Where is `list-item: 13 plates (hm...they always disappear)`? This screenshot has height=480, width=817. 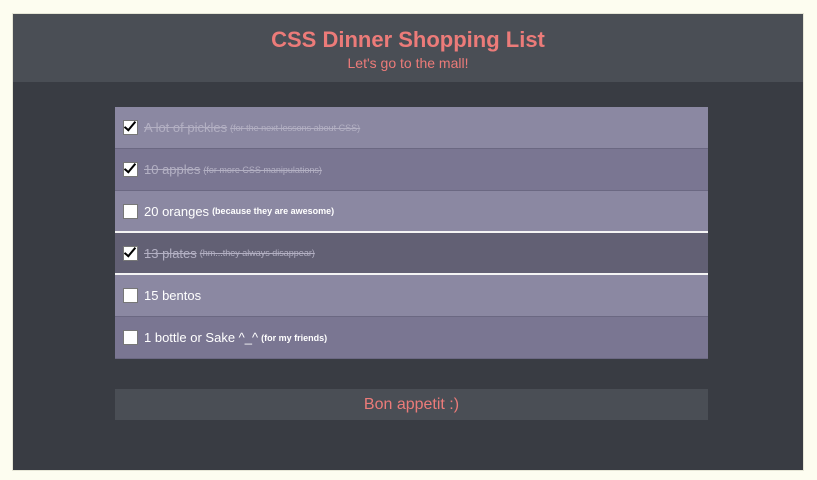 list-item: 13 plates (hm...they always disappear) is located at coordinates (411, 254).